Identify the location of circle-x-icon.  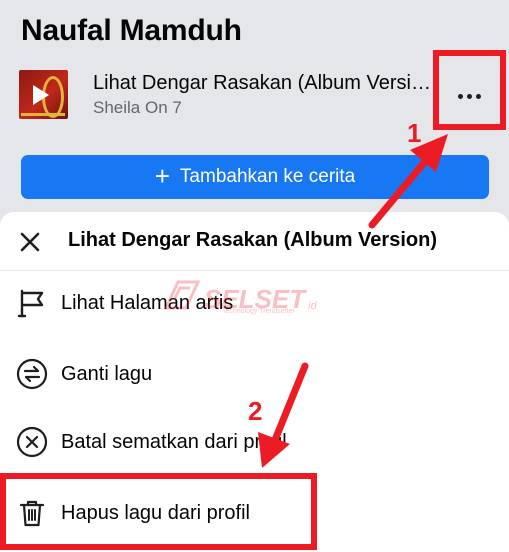
(32, 442).